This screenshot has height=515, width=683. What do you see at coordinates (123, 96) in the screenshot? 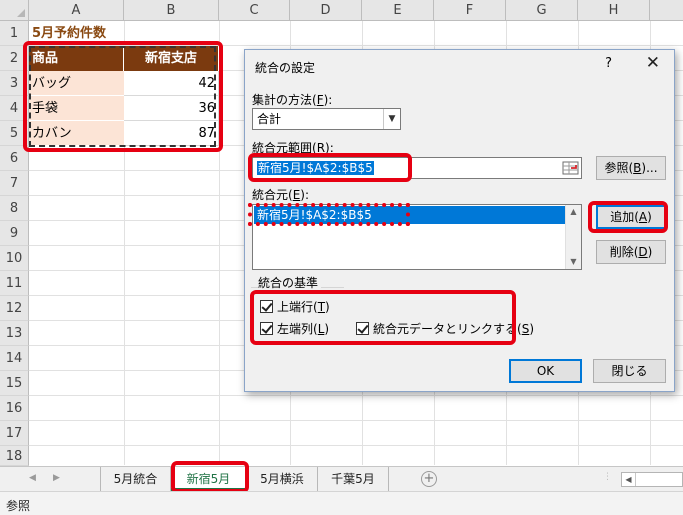
I see `highlight-table-range` at bounding box center [123, 96].